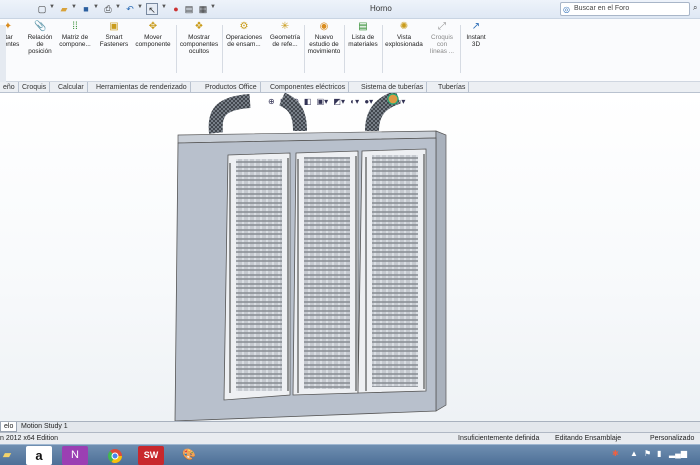  Describe the element at coordinates (695, 8) in the screenshot. I see `search-icon: ⌕` at that location.